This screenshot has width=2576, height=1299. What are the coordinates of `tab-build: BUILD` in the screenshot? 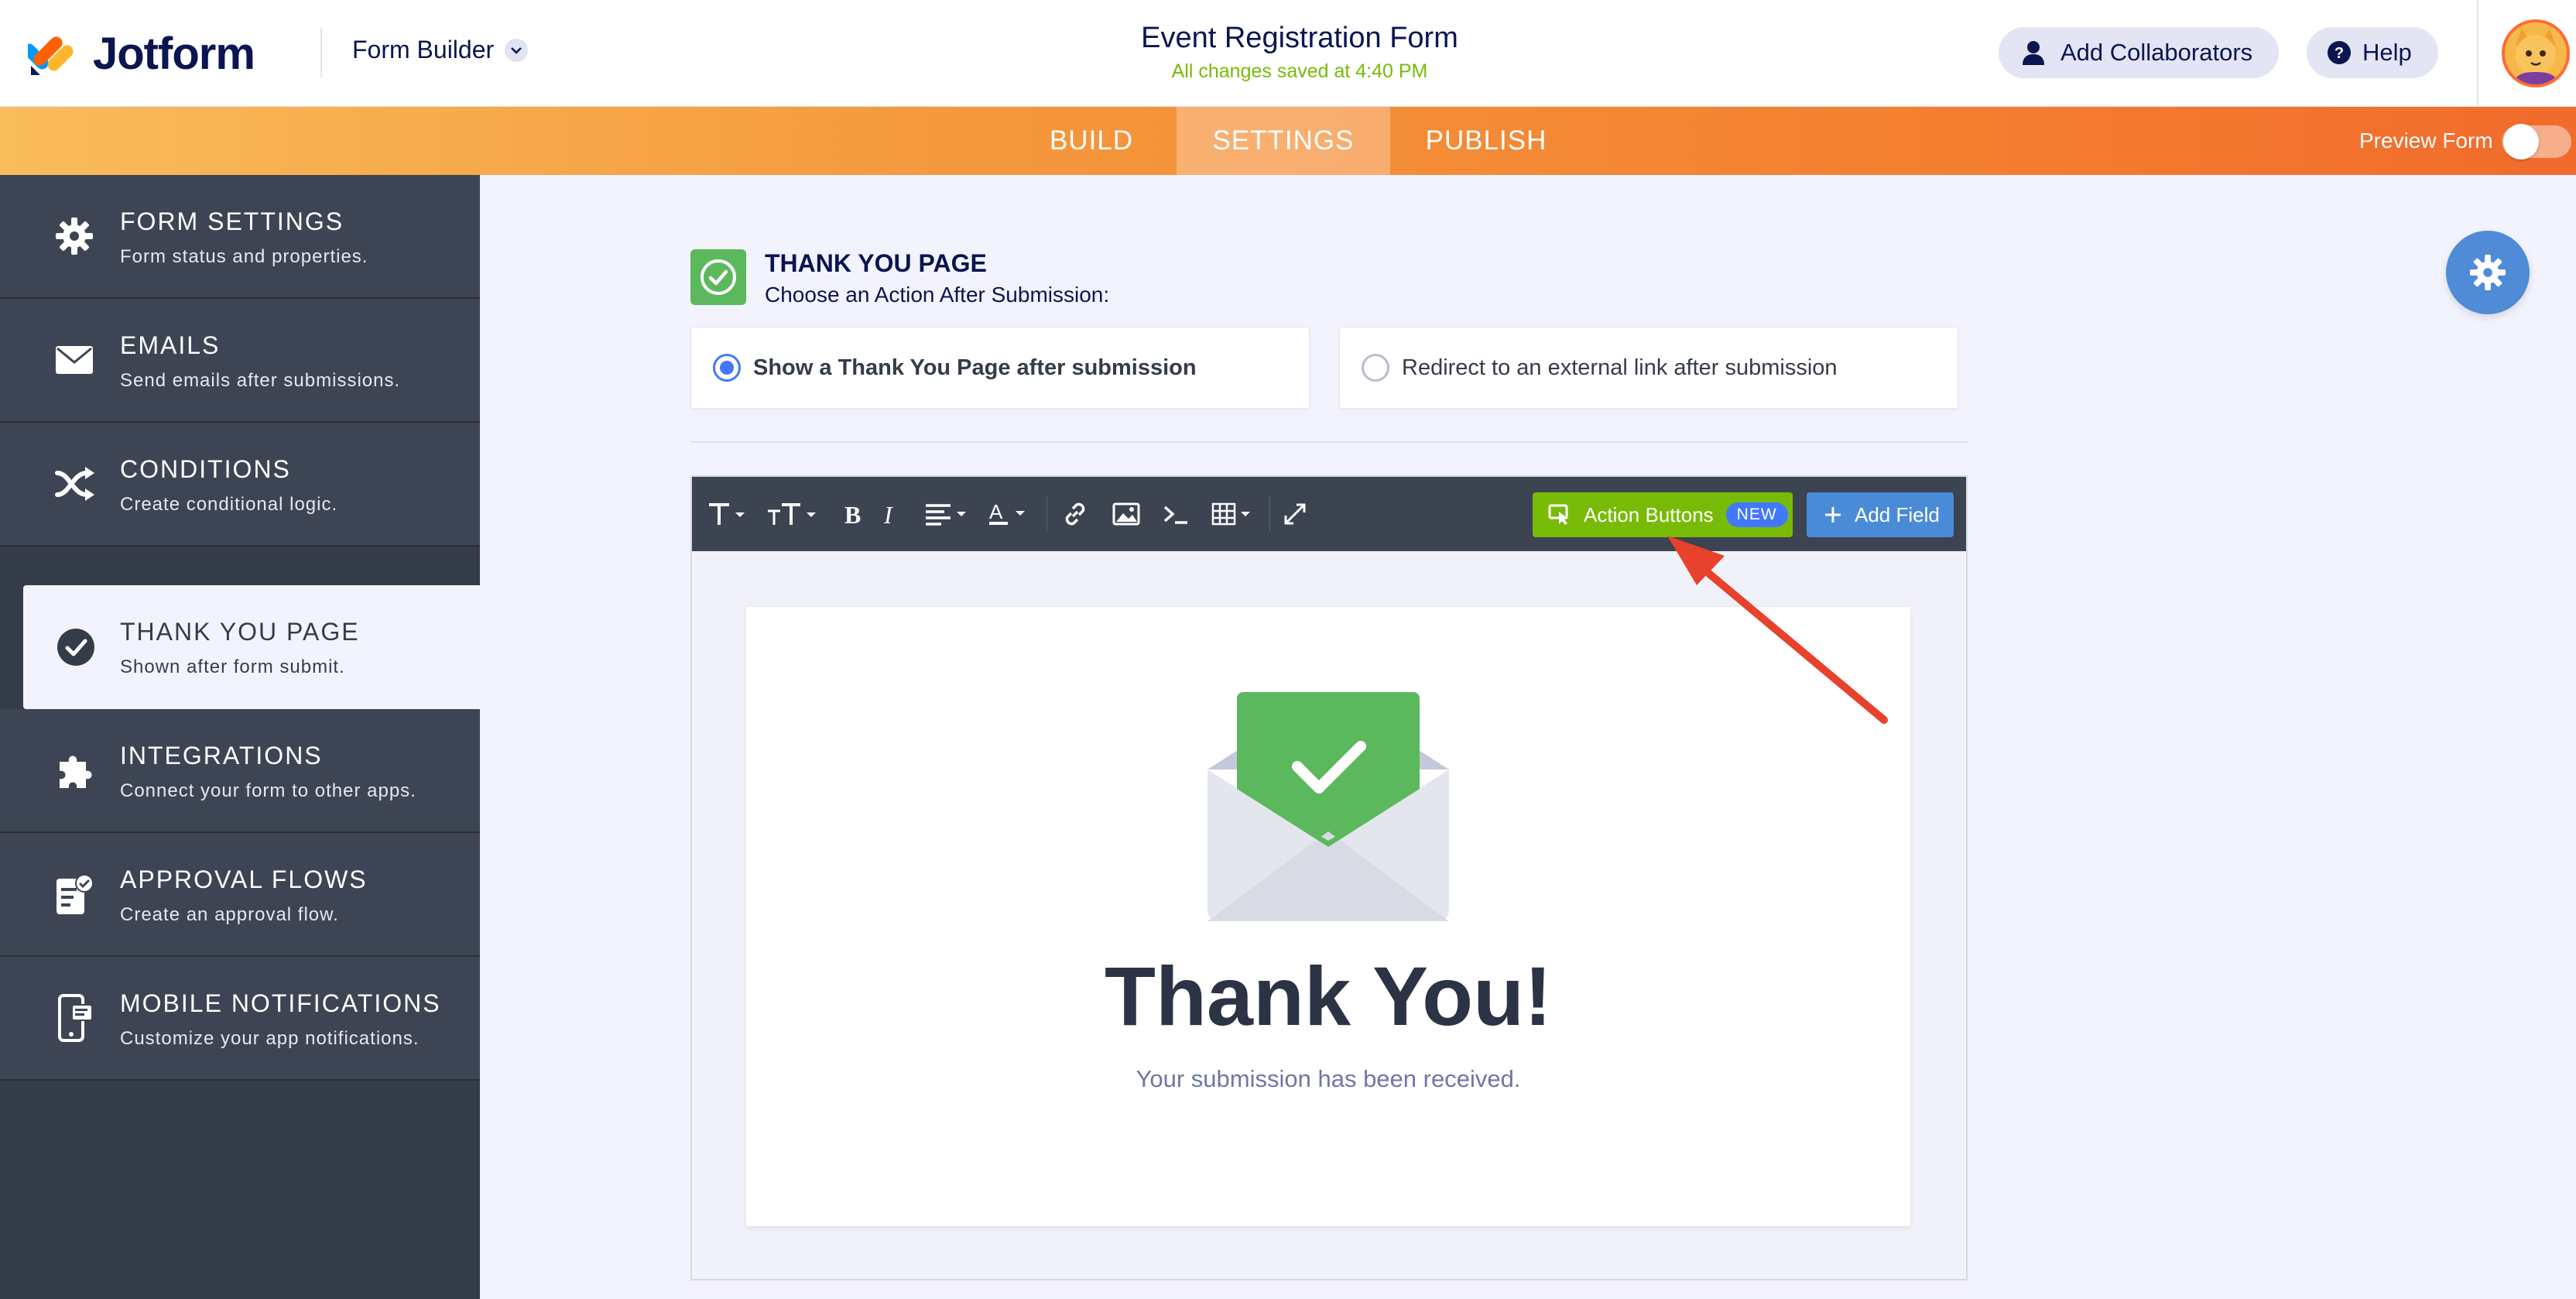 It's located at (1091, 141).